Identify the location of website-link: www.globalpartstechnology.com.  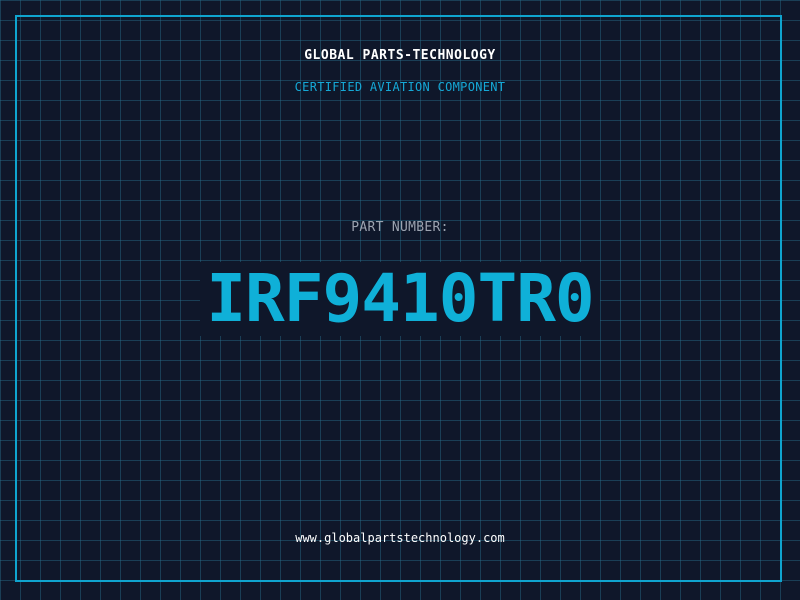
(400, 538).